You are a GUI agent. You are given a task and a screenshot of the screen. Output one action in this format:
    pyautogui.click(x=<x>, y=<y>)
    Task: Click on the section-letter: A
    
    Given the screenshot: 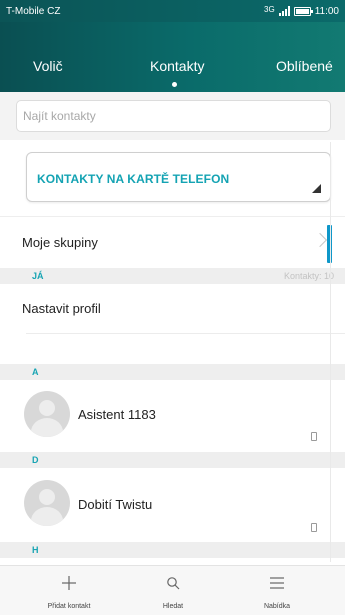 What is the action you would take?
    pyautogui.click(x=35, y=372)
    